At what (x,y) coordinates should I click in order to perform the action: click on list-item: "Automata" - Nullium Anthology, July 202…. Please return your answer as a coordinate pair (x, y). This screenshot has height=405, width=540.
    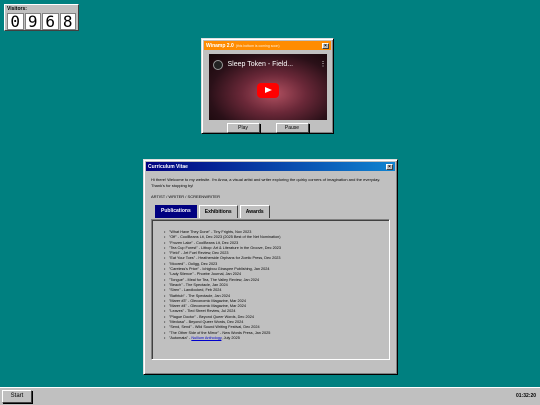
    Looking at the image, I should click on (276, 338).